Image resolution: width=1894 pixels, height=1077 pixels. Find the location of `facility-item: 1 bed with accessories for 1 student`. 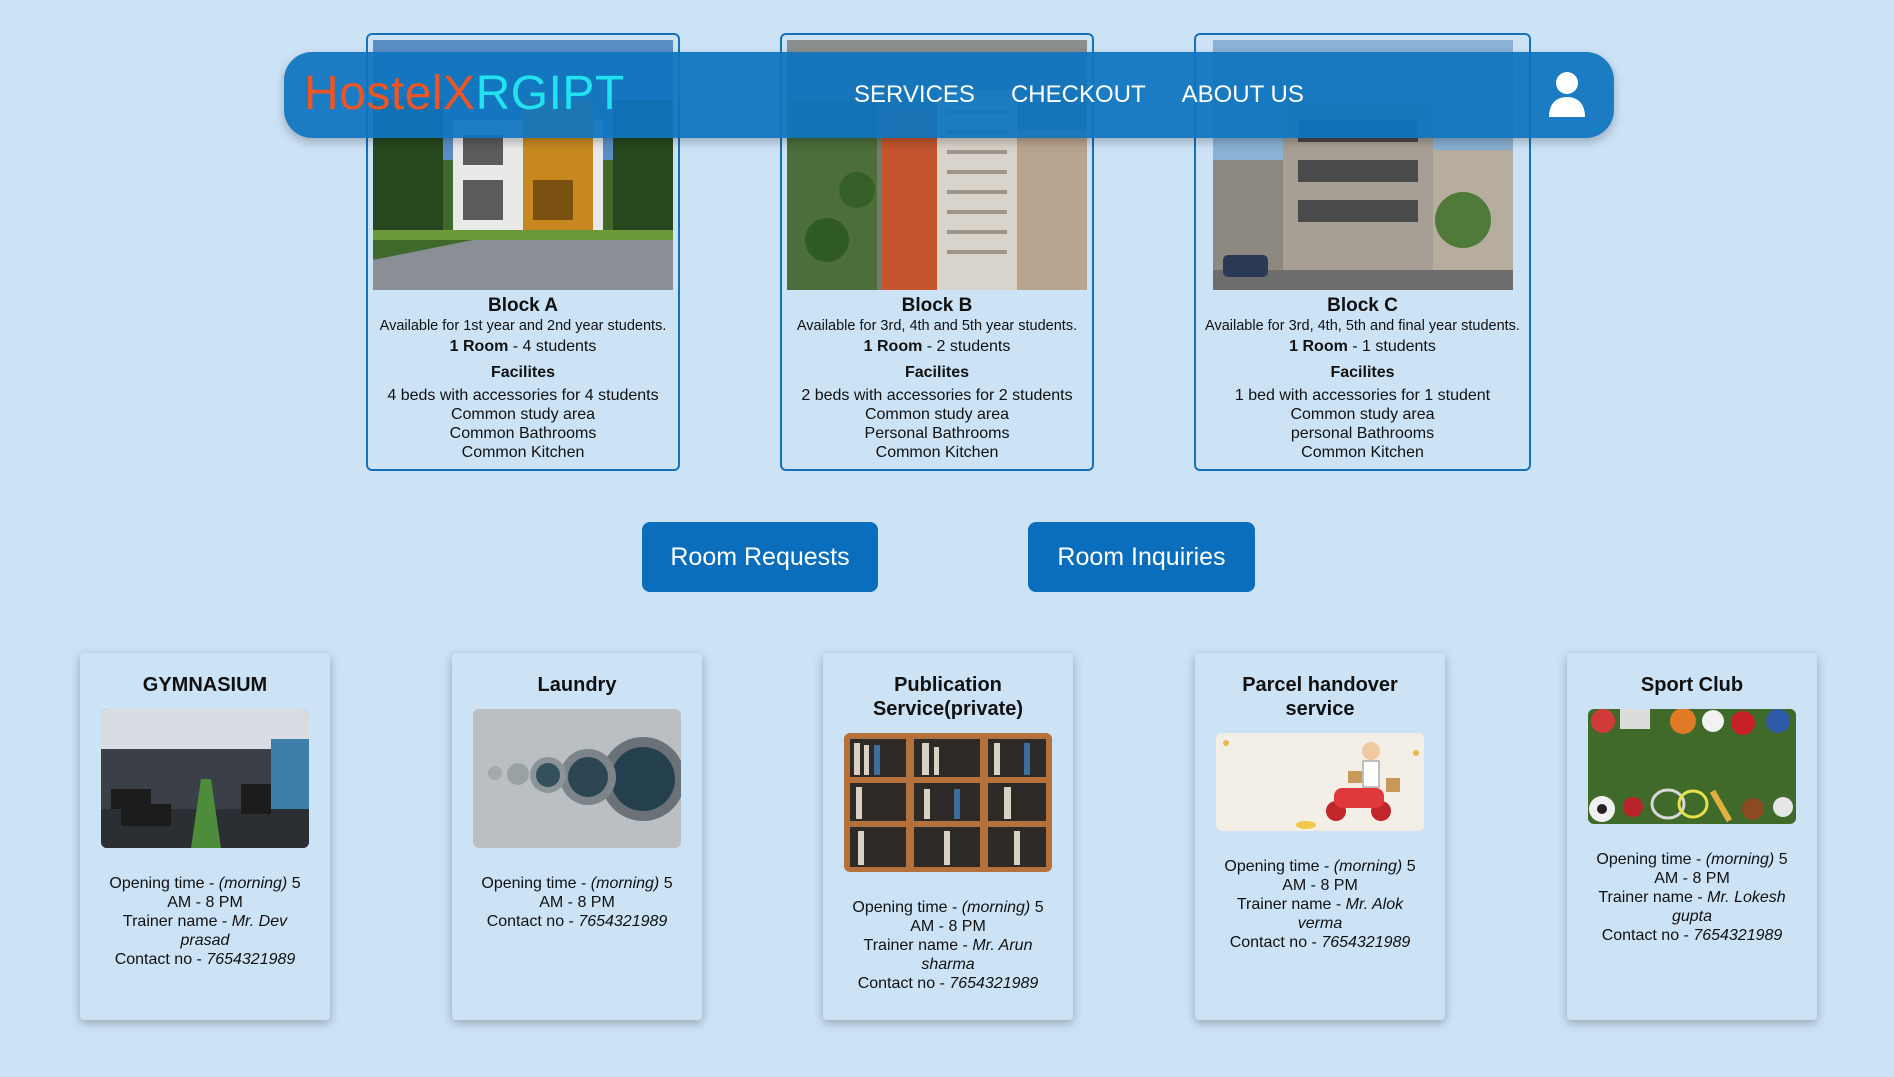

facility-item: 1 bed with accessories for 1 student is located at coordinates (1362, 395).